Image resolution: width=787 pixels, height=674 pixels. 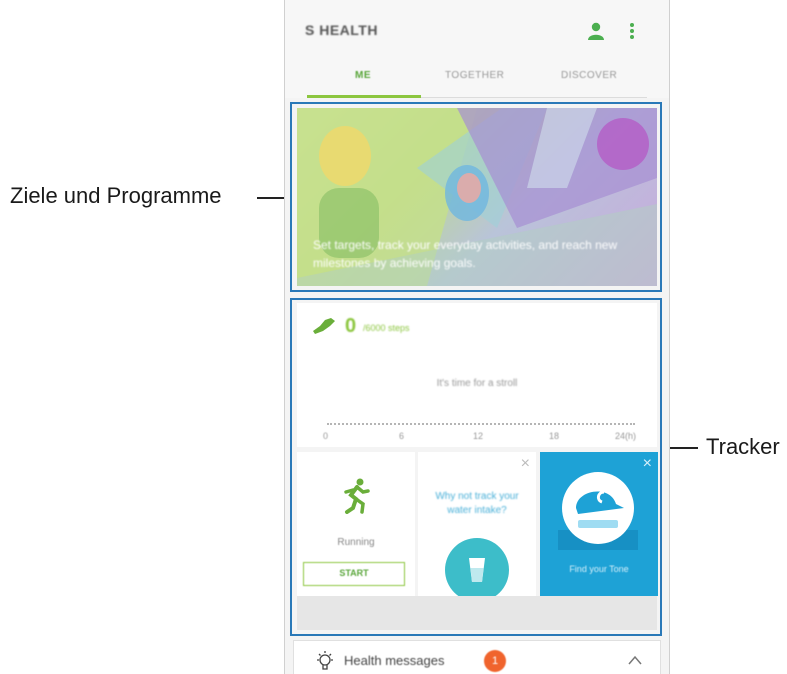 I want to click on more-options-icon, so click(x=632, y=31).